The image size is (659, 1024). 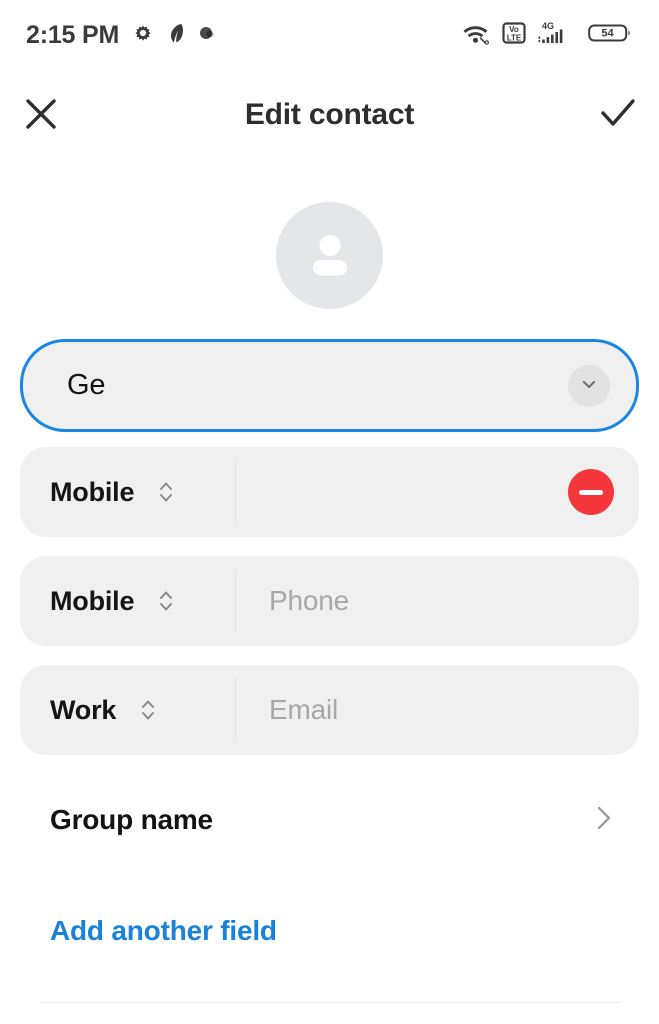 I want to click on expand-name-button, so click(x=589, y=385).